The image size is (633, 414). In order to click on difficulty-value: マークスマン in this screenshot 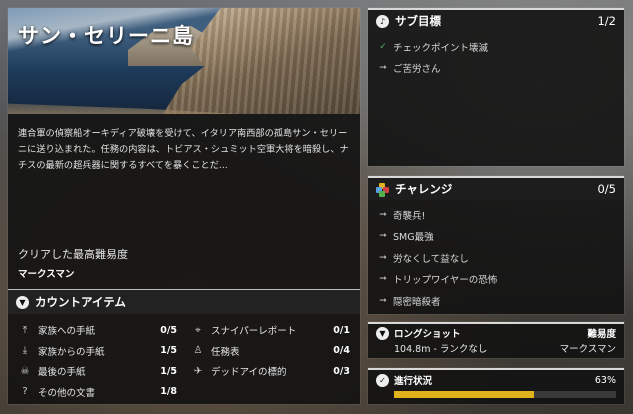, I will do `click(46, 274)`.